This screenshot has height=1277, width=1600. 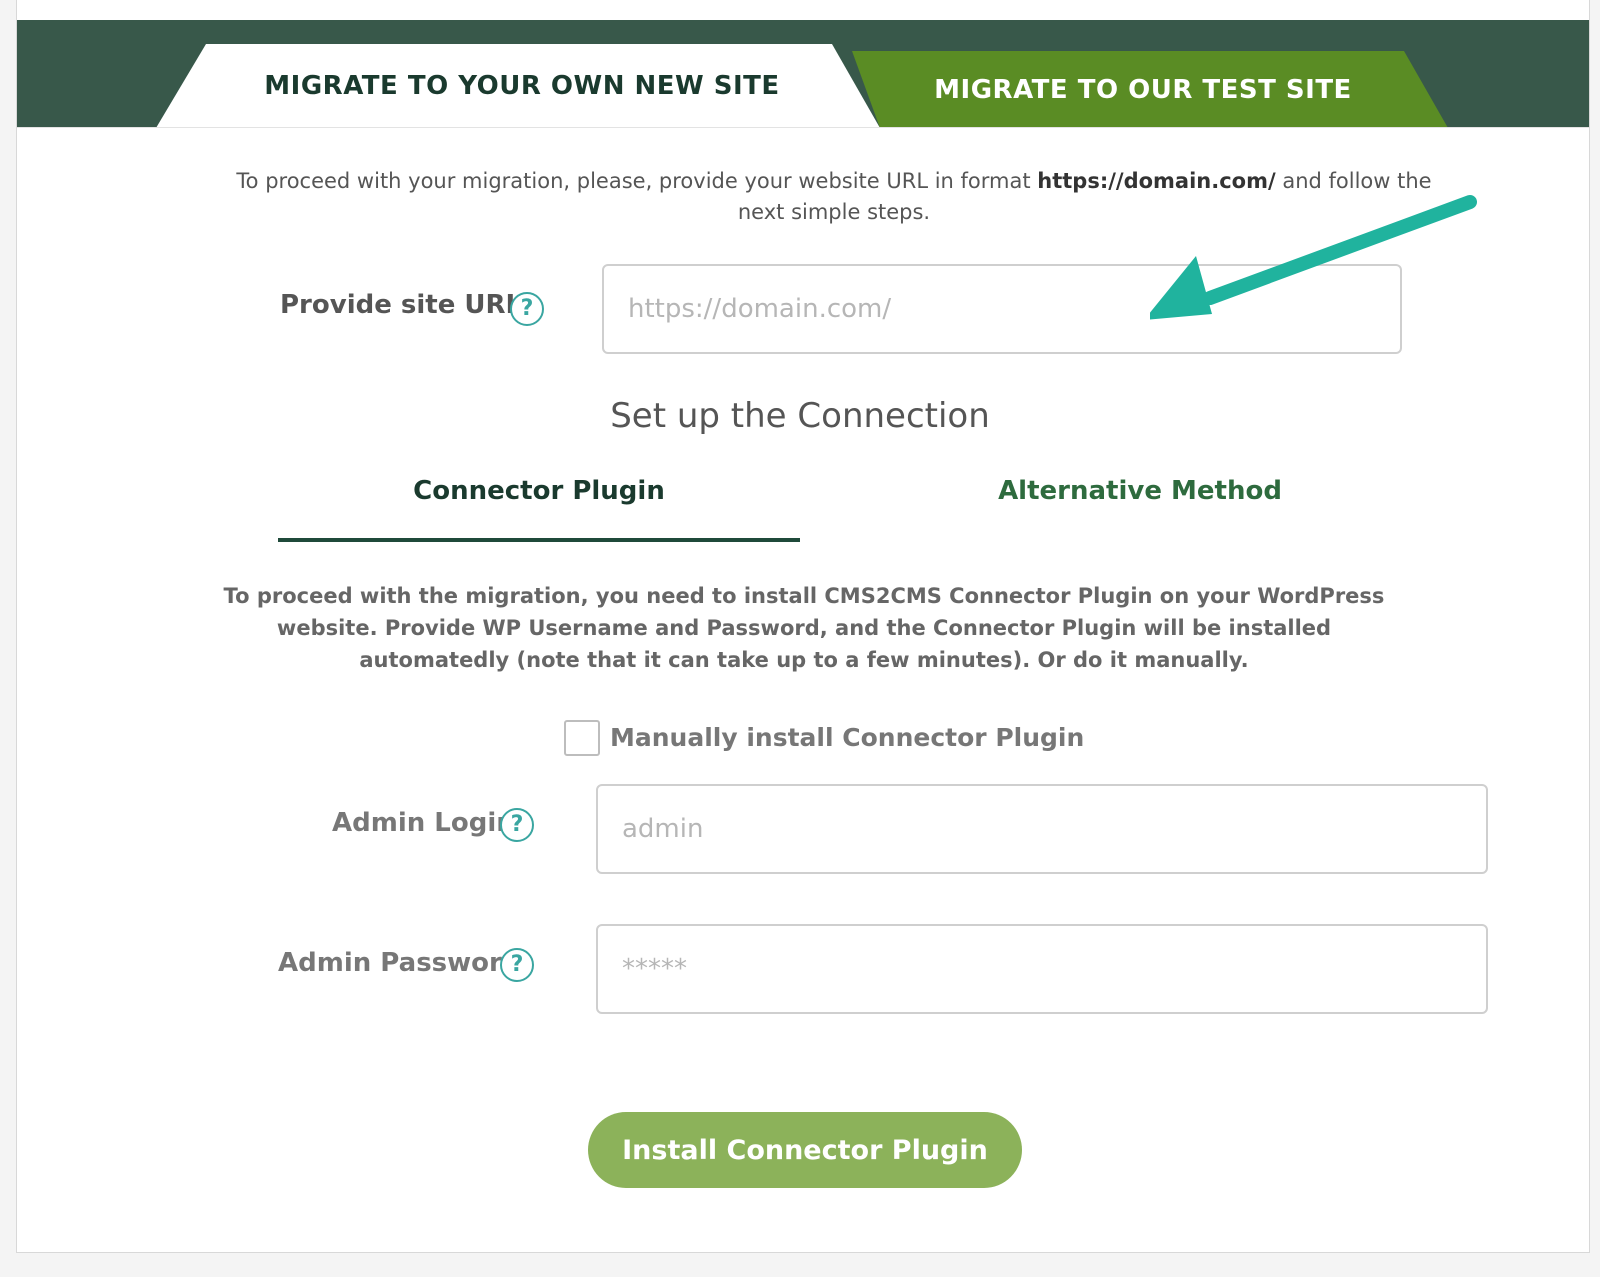 What do you see at coordinates (399, 963) in the screenshot?
I see `admin-password-label: Admin Password` at bounding box center [399, 963].